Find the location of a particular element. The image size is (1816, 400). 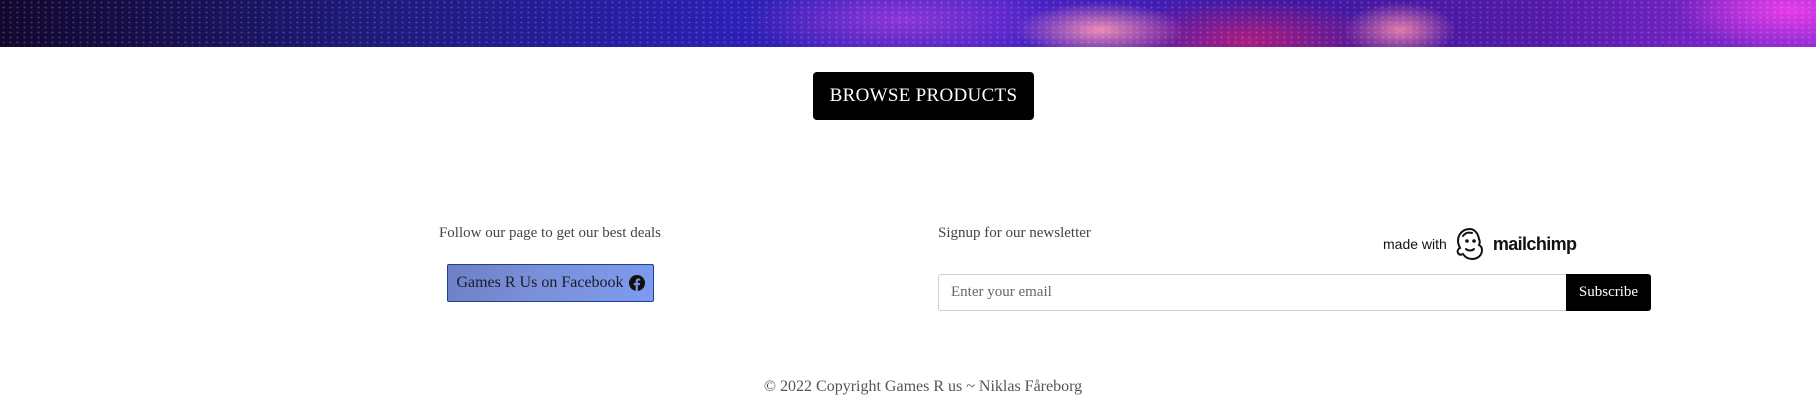

mailchimp-badge-brand: mailchimp is located at coordinates (1534, 243).